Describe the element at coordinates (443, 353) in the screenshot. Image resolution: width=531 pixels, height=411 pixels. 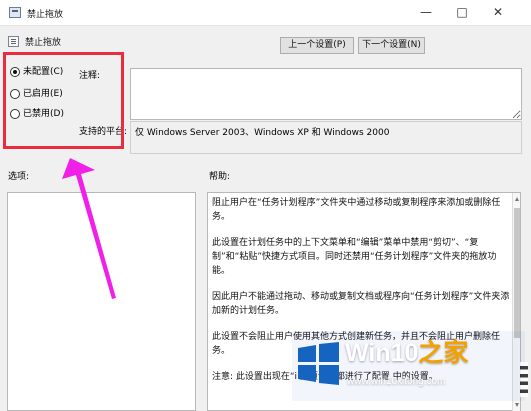
I see `watermark-title-suffix: 之家` at that location.